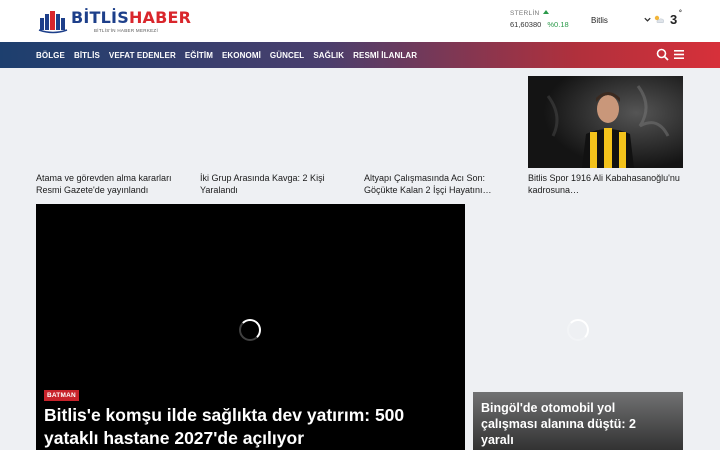 Image resolution: width=720 pixels, height=450 pixels. What do you see at coordinates (545, 22) in the screenshot?
I see `currency-ticker: STERLİN 61,60380 %0.18` at bounding box center [545, 22].